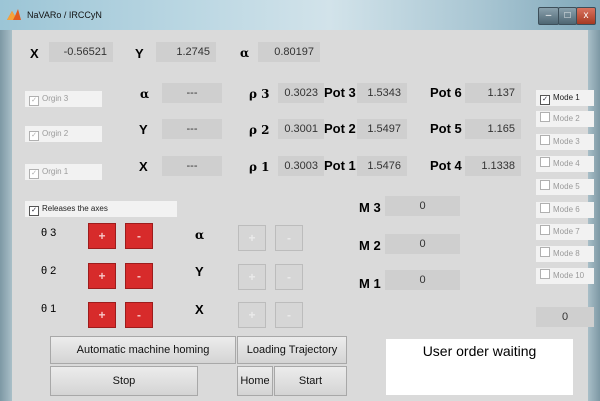 Image resolution: width=600 pixels, height=401 pixels. Describe the element at coordinates (340, 165) in the screenshot. I see `pot-1-label: Pot 1` at that location.